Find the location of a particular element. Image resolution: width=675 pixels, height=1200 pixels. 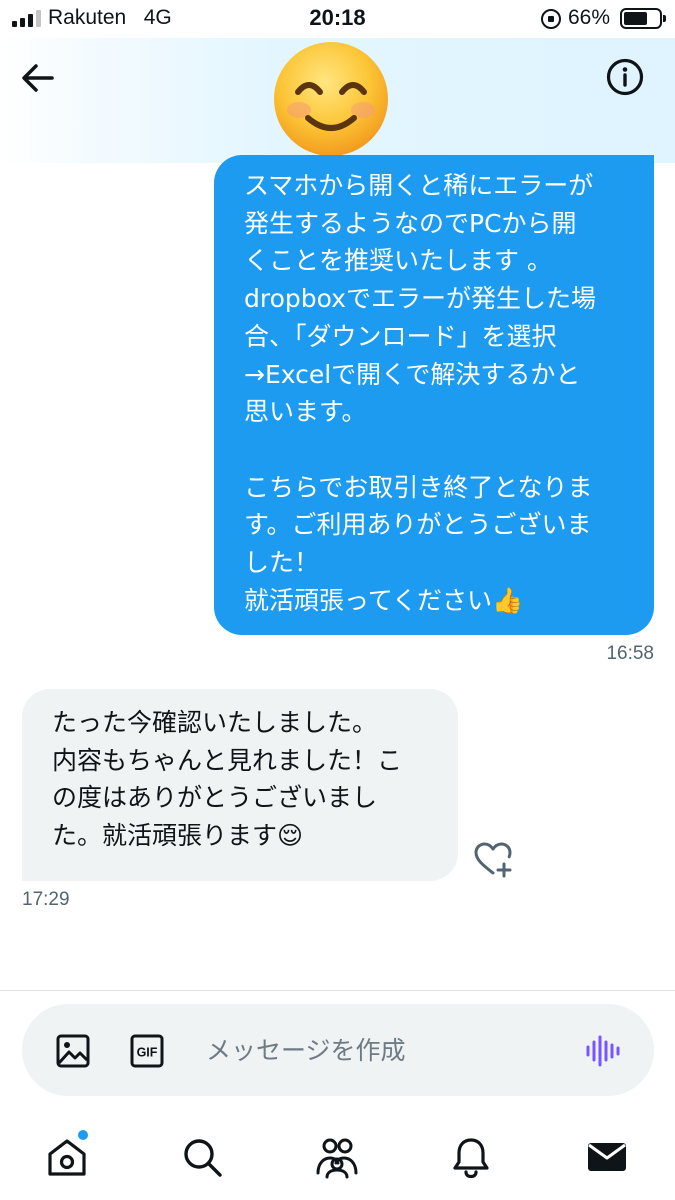

nav-search is located at coordinates (202, 1157).